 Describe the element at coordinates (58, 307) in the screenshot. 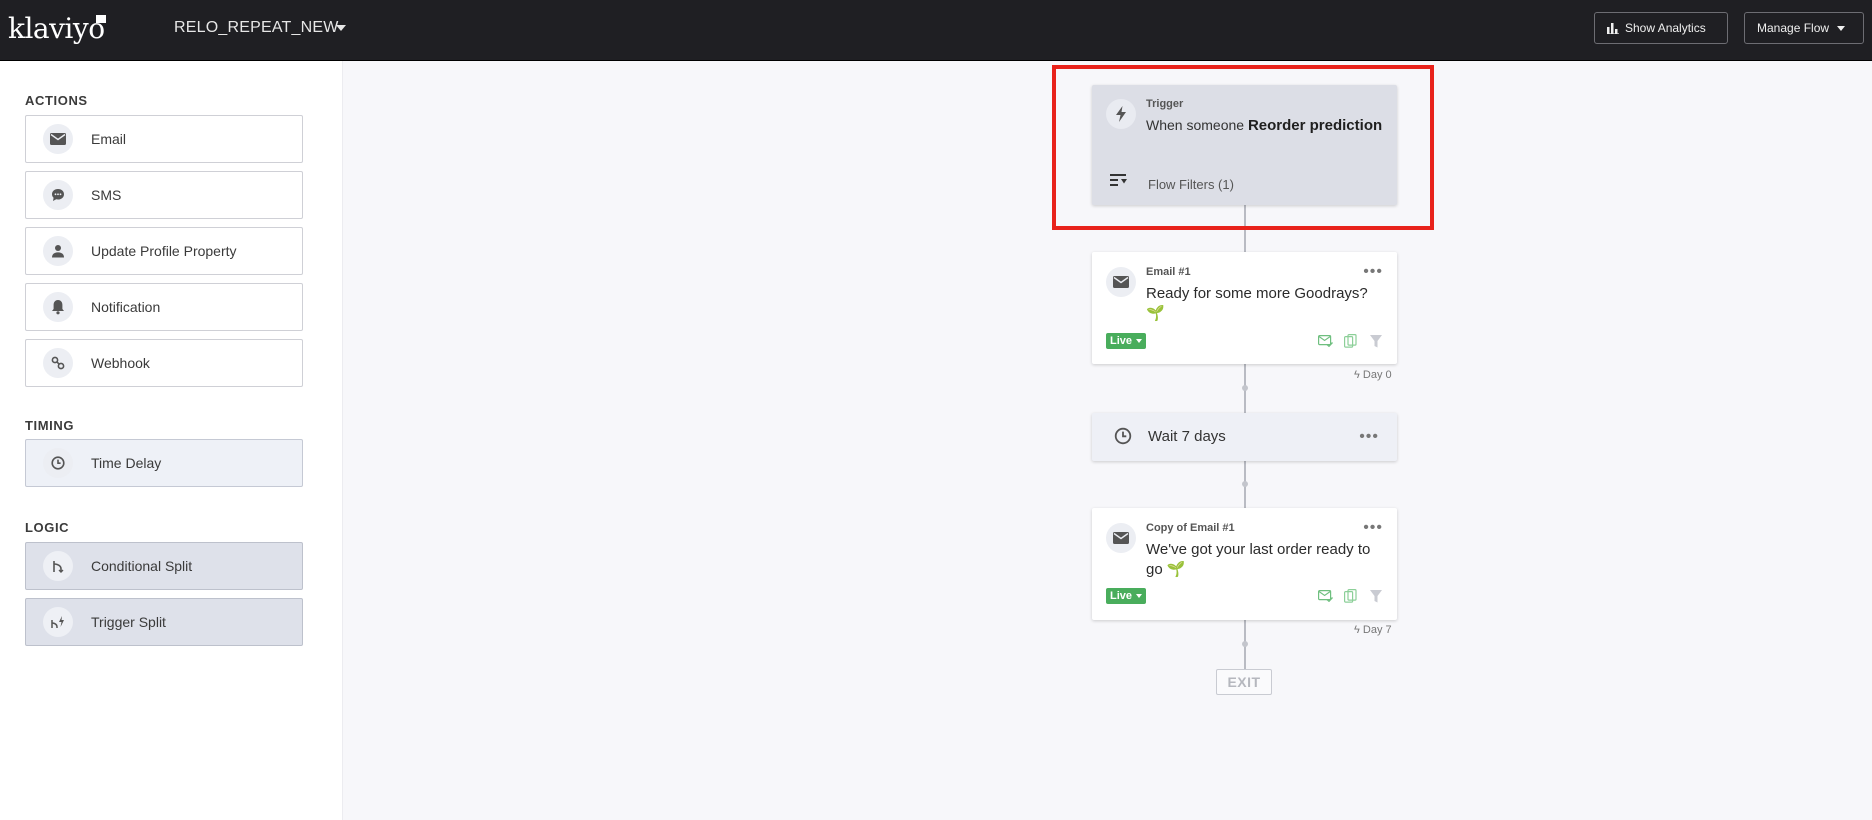

I see `bell-icon` at that location.